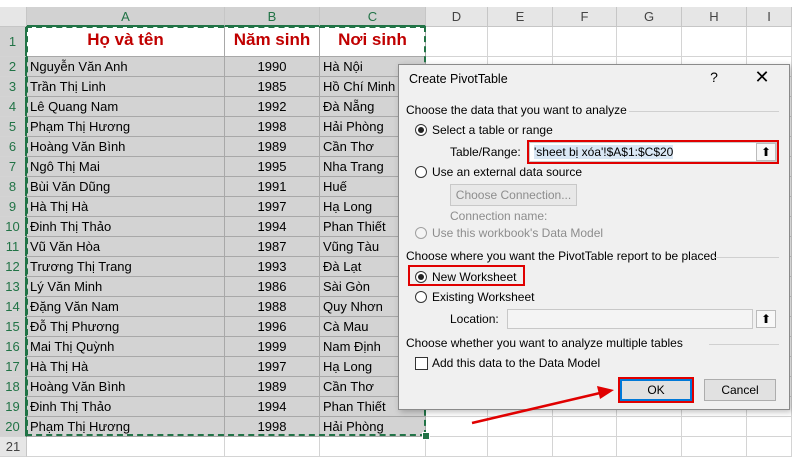  Describe the element at coordinates (605, 392) in the screenshot. I see `arrow-head` at that location.